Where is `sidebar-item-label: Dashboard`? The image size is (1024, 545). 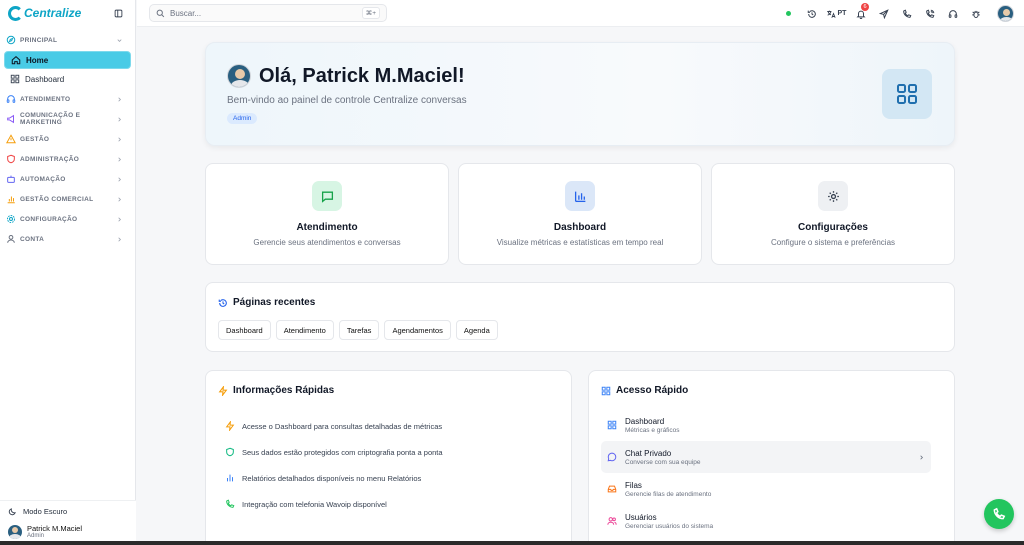
sidebar-item-label: Dashboard is located at coordinates (45, 79).